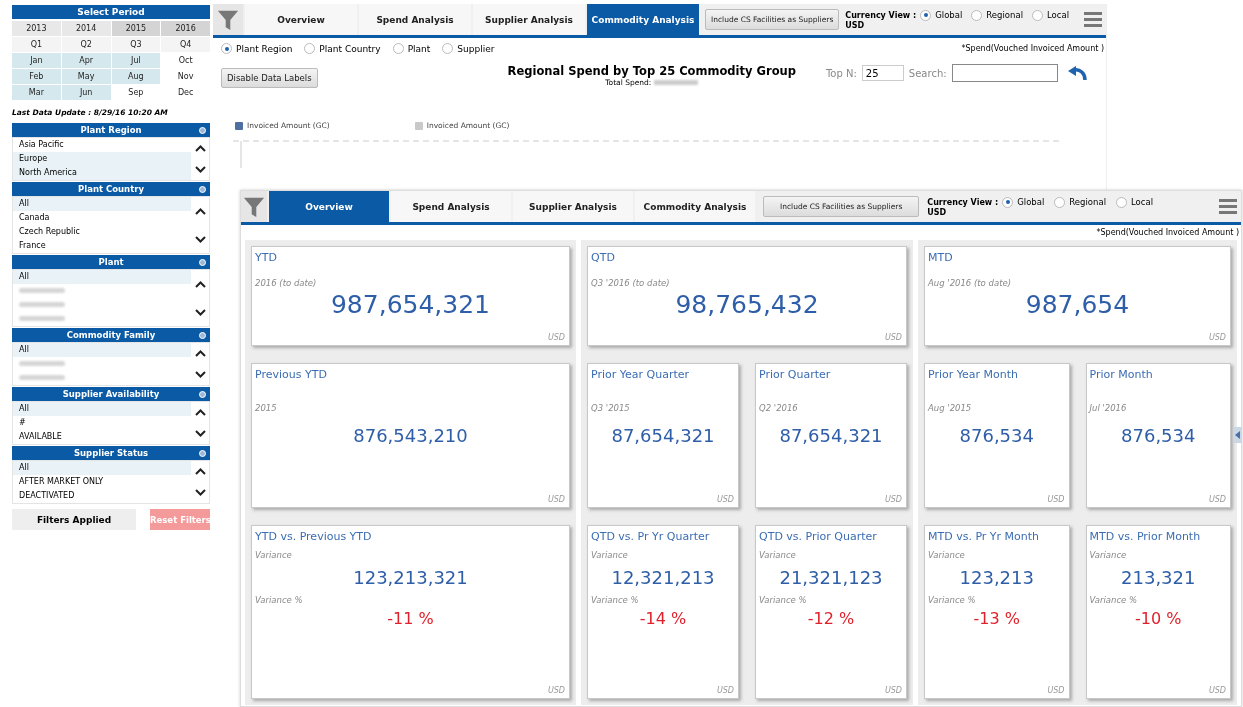 The width and height of the screenshot is (1243, 707). What do you see at coordinates (86, 44) in the screenshot?
I see `quarter-cell: Q2` at bounding box center [86, 44].